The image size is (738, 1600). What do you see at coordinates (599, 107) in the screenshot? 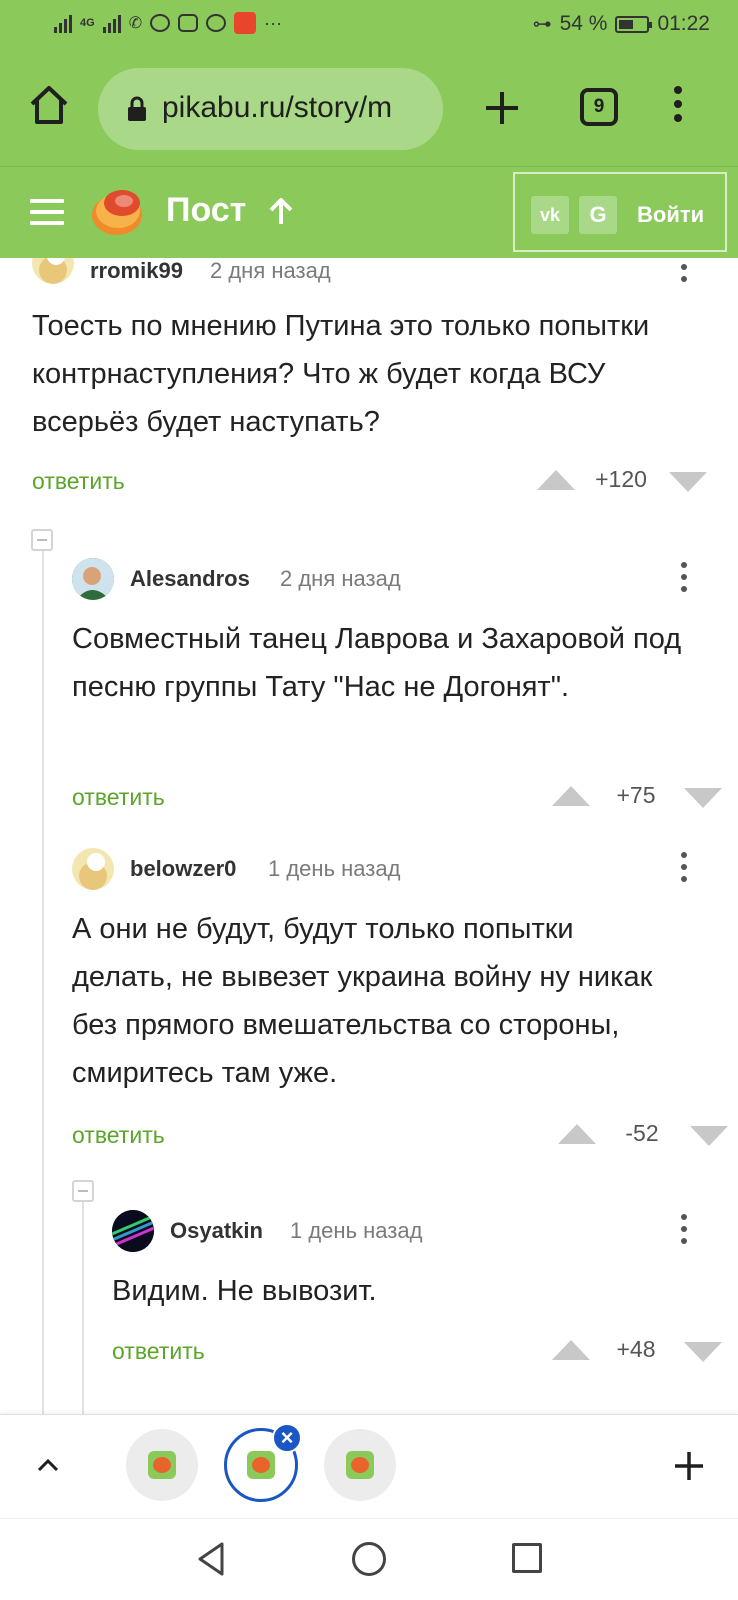
I see `tab-switcher-button: 9` at bounding box center [599, 107].